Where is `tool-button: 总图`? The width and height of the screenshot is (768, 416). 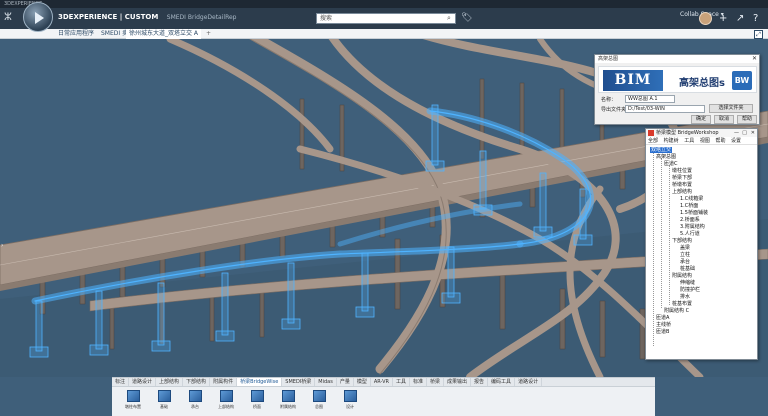
tool-button: 总图 is located at coordinates (319, 400).